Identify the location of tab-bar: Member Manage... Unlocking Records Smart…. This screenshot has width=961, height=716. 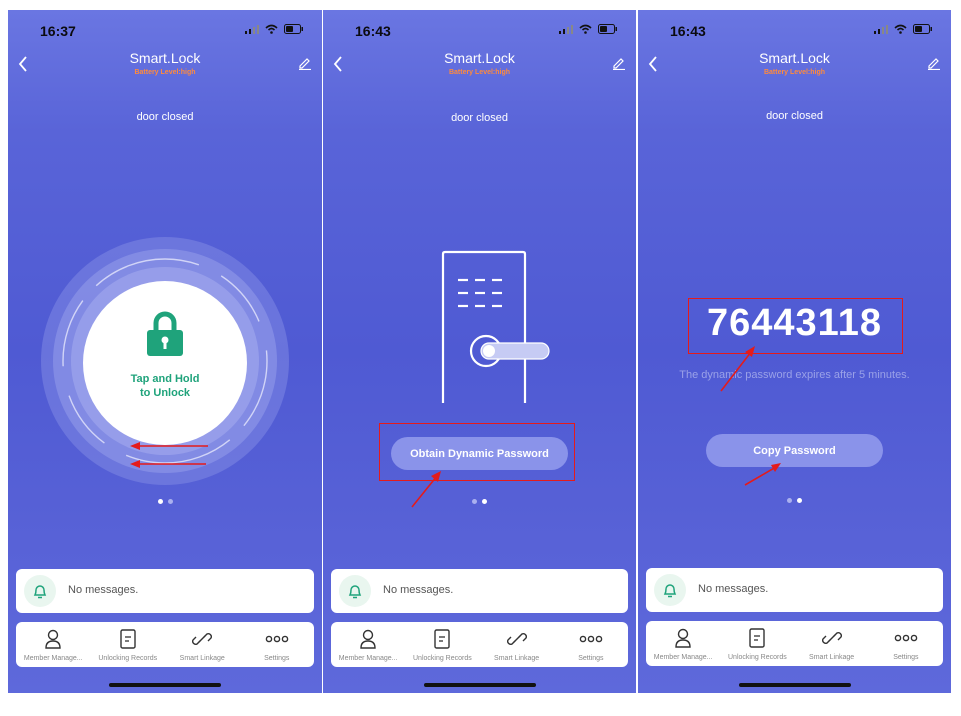
(479, 644).